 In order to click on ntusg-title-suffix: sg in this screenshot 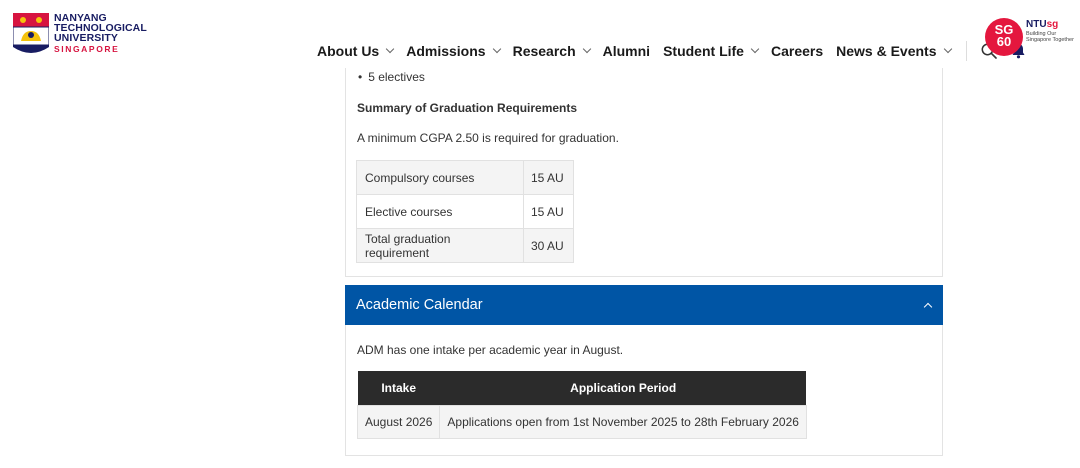, I will do `click(1052, 24)`.